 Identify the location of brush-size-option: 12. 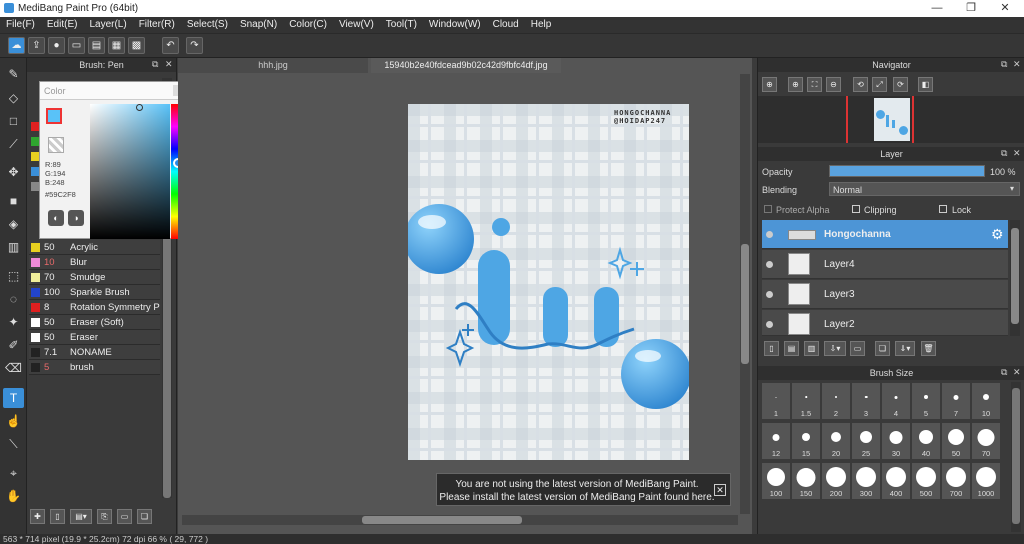
(776, 441).